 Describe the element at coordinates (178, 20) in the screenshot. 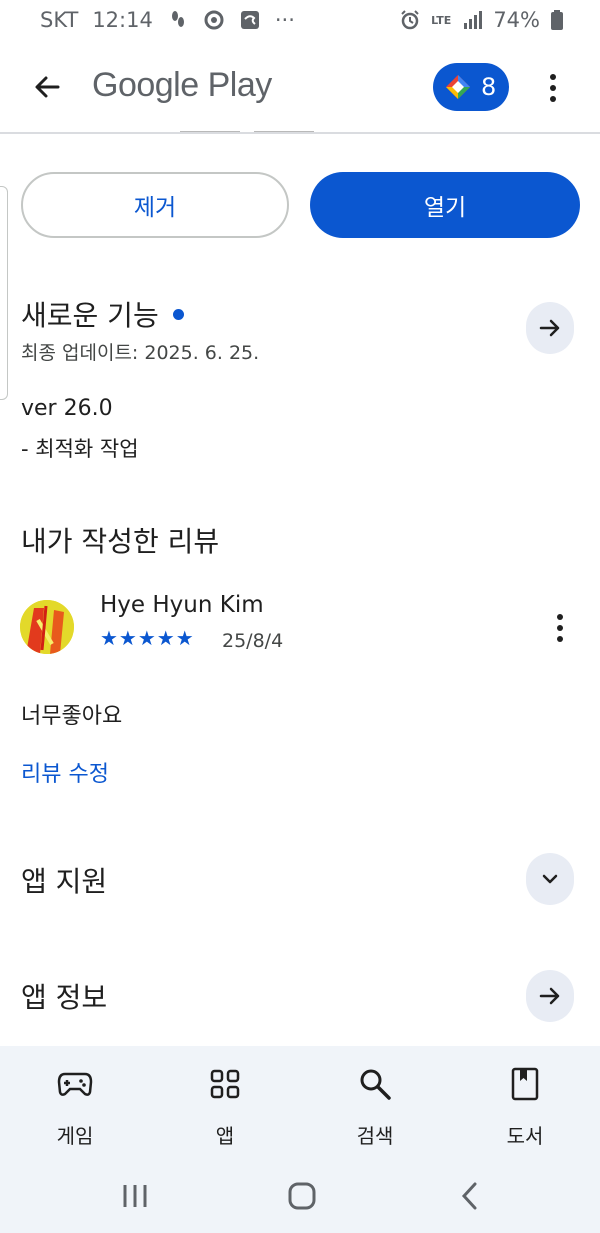

I see `steps-icon` at that location.